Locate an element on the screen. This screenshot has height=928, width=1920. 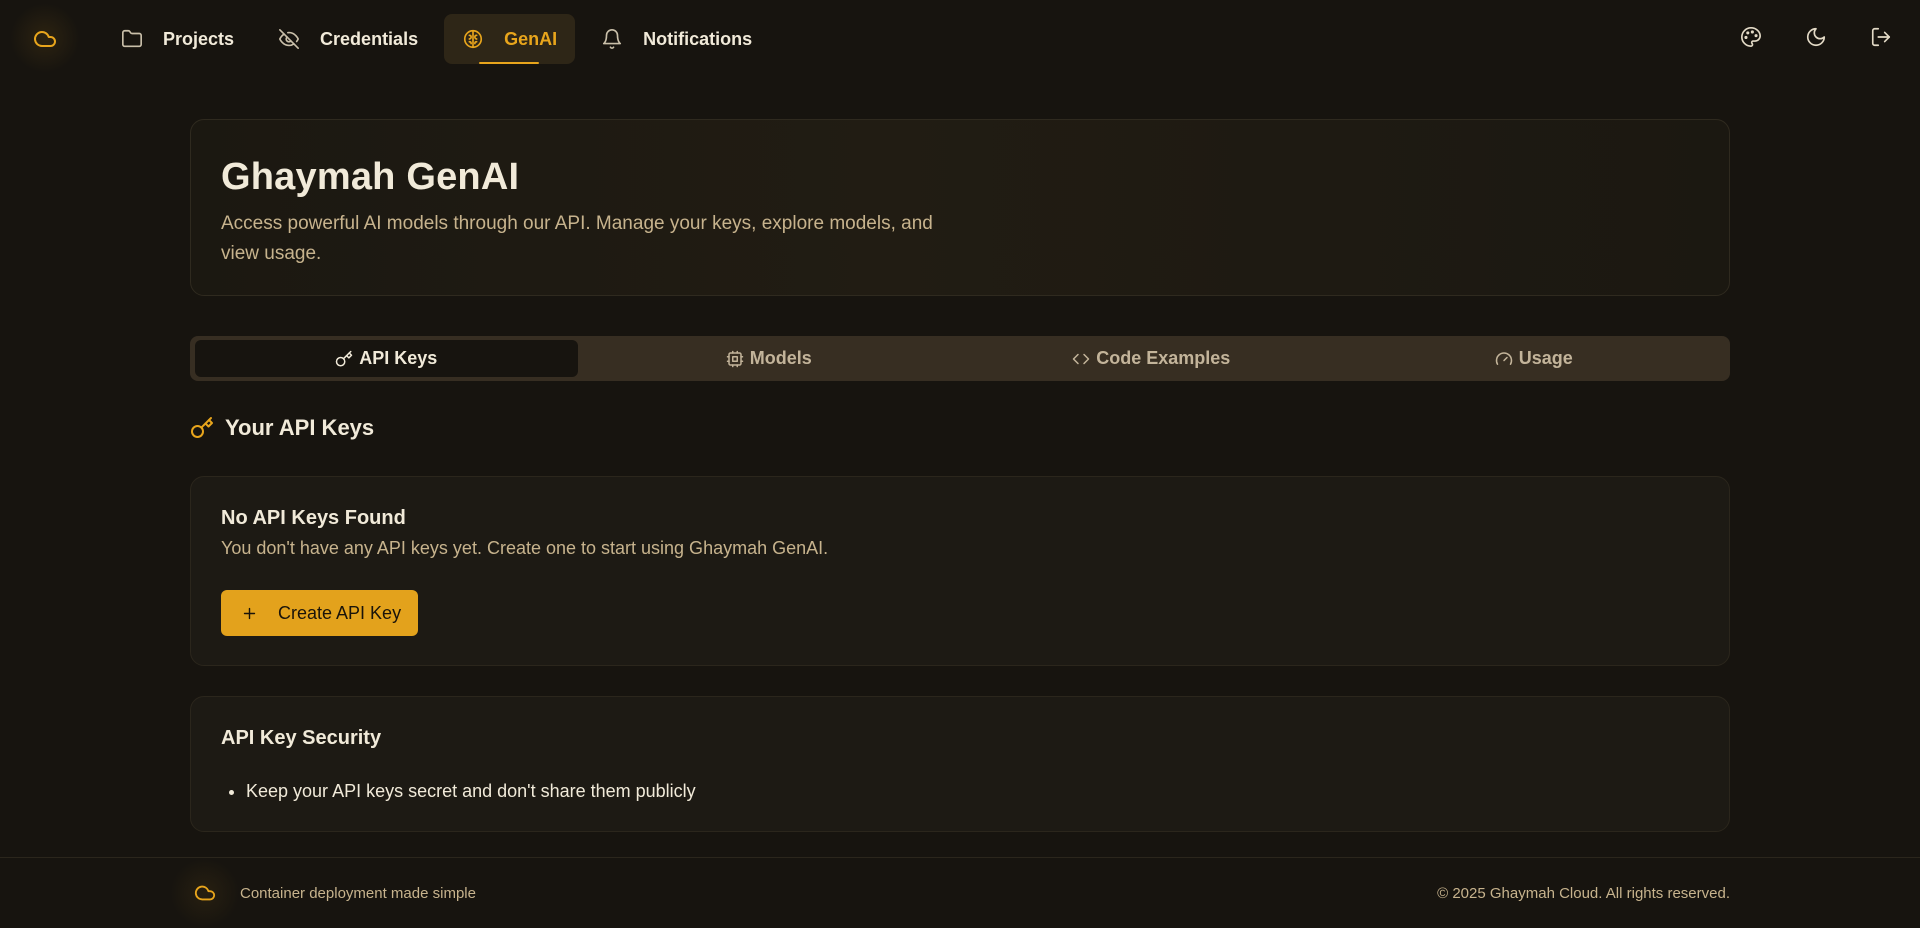
tab-api-keys: API Keys is located at coordinates (386, 358).